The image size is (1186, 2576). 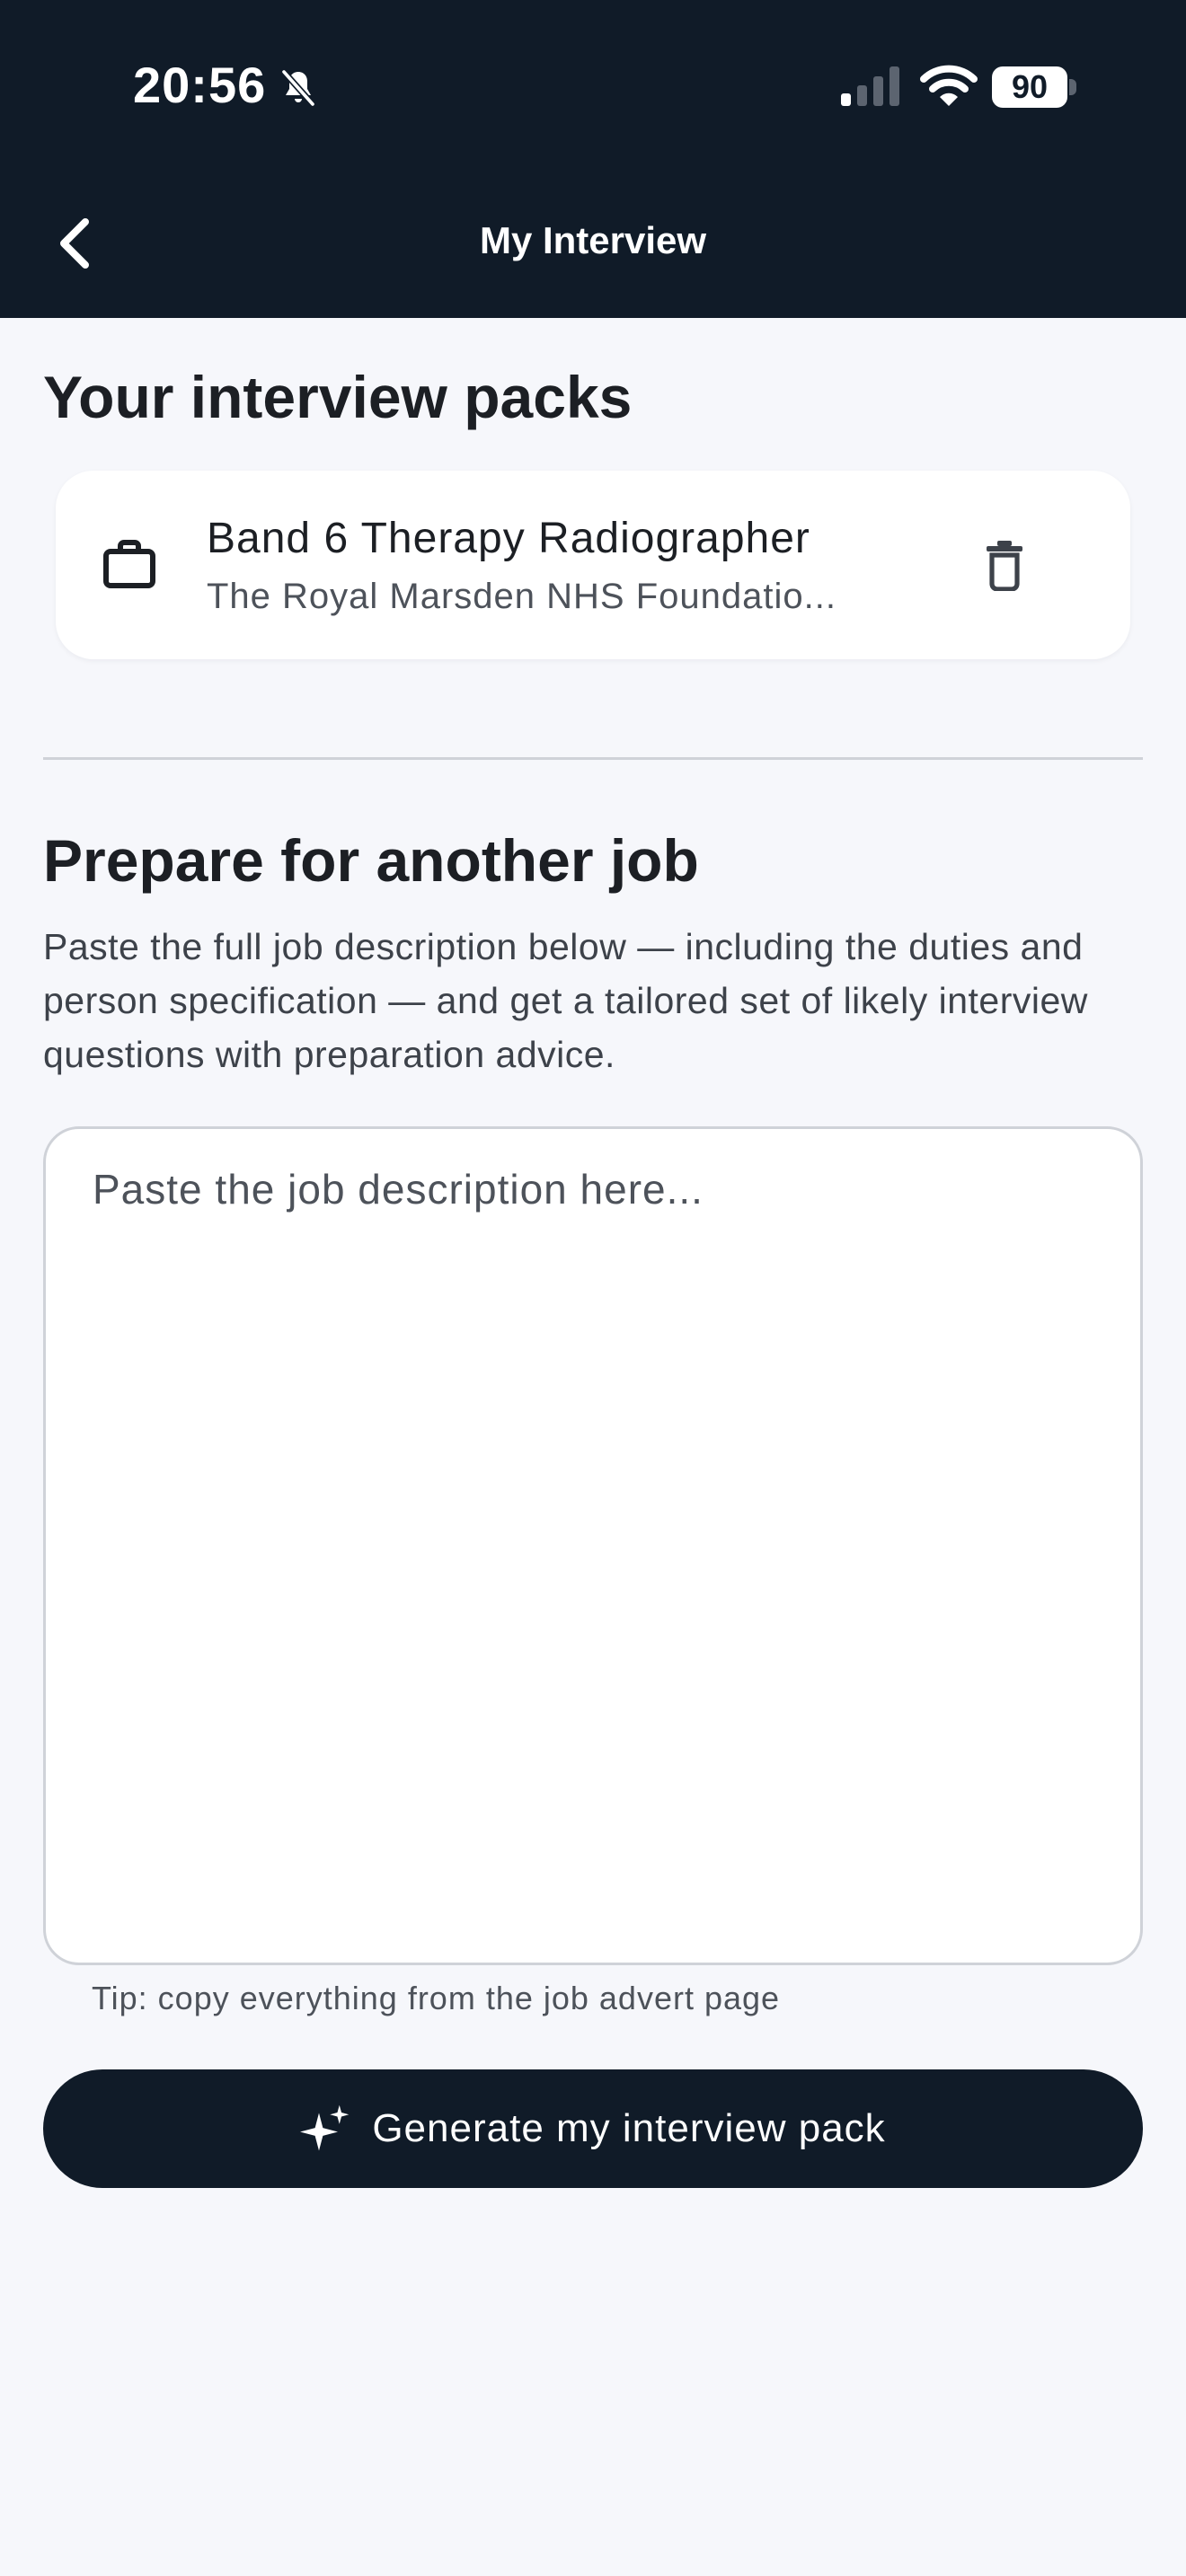 I want to click on generate-pack-button: Generate my interview pack, so click(x=593, y=2128).